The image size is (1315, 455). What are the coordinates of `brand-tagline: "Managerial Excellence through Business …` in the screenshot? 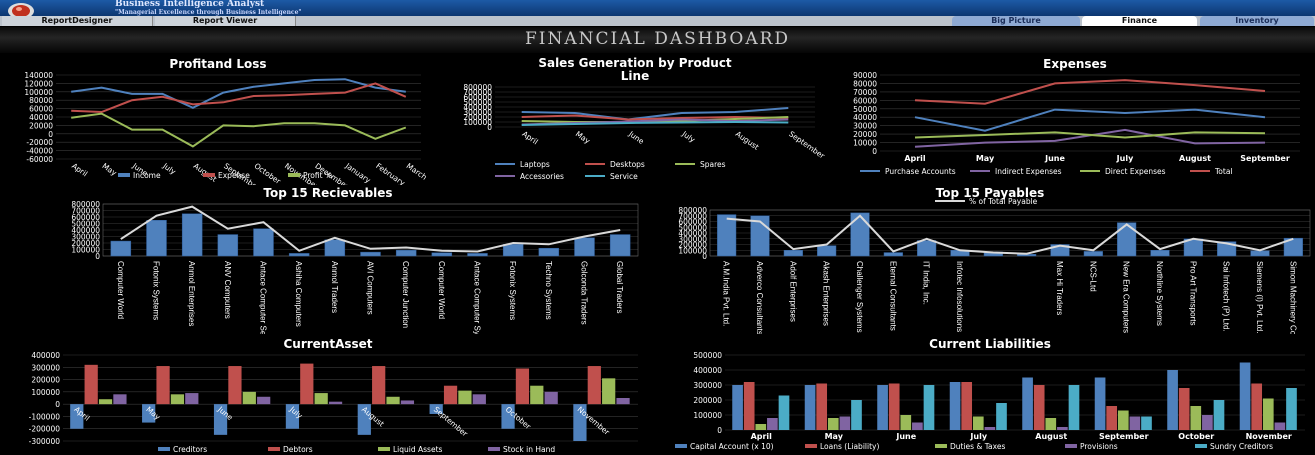 It's located at (208, 12).